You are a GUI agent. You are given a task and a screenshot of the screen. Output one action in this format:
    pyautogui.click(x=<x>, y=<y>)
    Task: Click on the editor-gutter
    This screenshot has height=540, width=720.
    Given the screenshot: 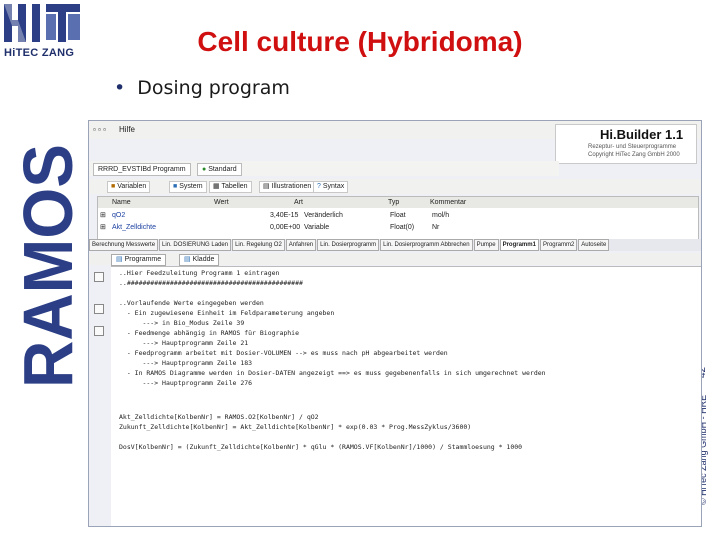 What is the action you would take?
    pyautogui.click(x=99, y=396)
    